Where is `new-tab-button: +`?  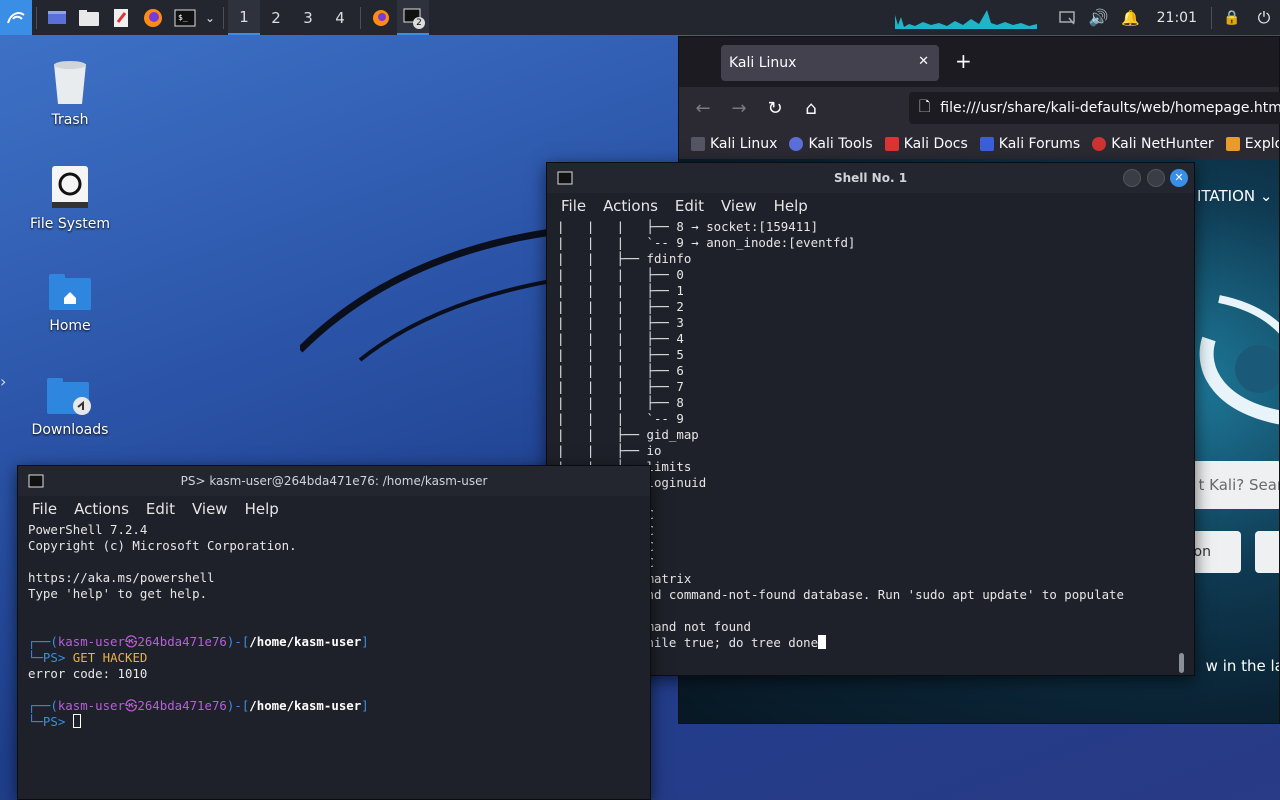 new-tab-button: + is located at coordinates (963, 61).